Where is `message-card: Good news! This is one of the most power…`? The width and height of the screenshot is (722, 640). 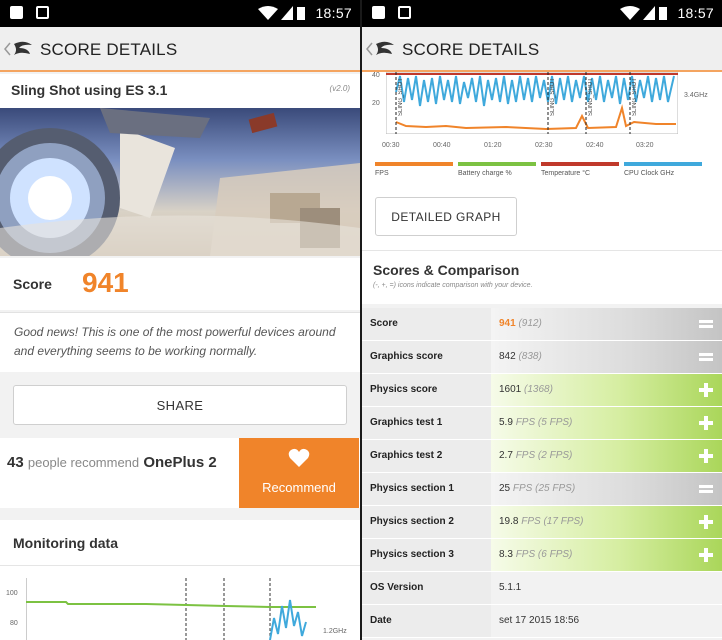 message-card: Good news! This is one of the most power… is located at coordinates (180, 342).